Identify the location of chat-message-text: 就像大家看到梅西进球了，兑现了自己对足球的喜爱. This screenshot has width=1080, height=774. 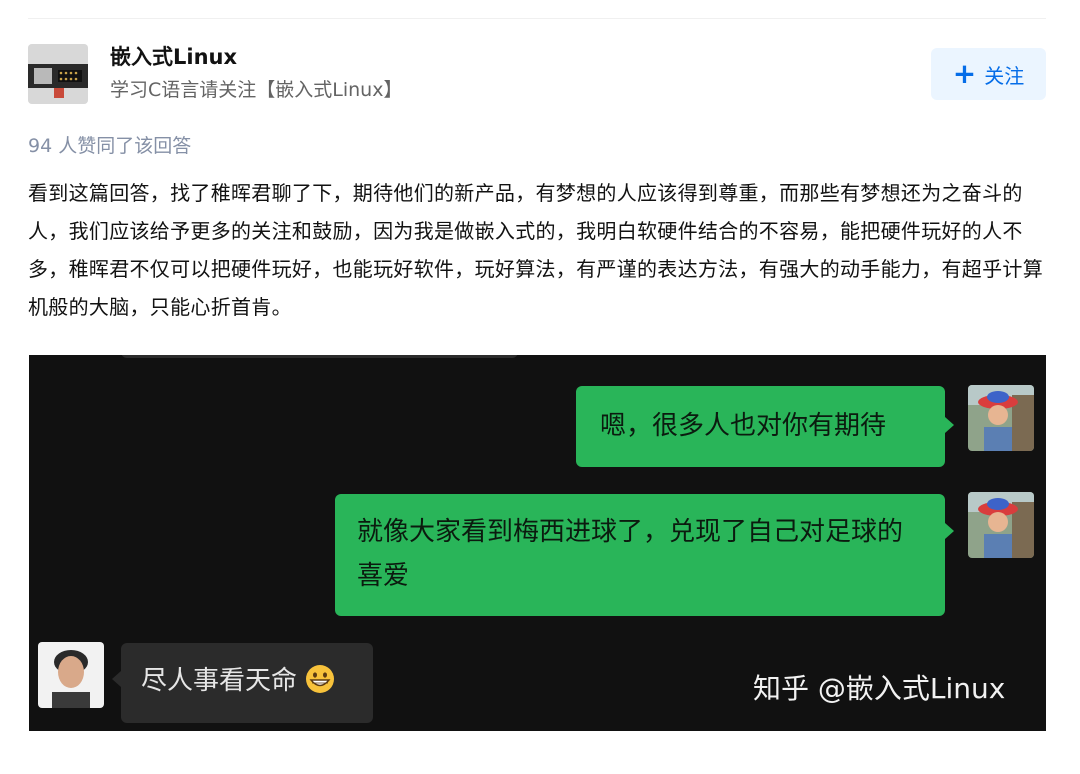
(630, 554).